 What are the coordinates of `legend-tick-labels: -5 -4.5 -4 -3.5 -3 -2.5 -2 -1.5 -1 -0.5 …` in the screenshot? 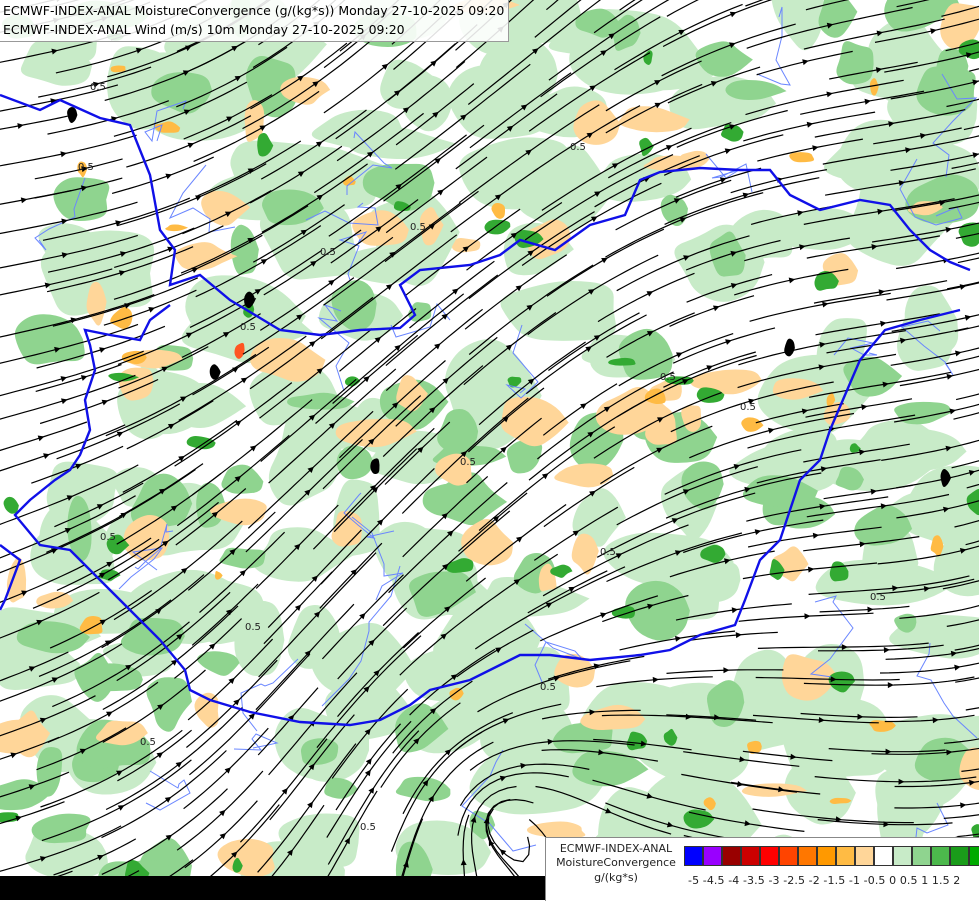 It's located at (824, 880).